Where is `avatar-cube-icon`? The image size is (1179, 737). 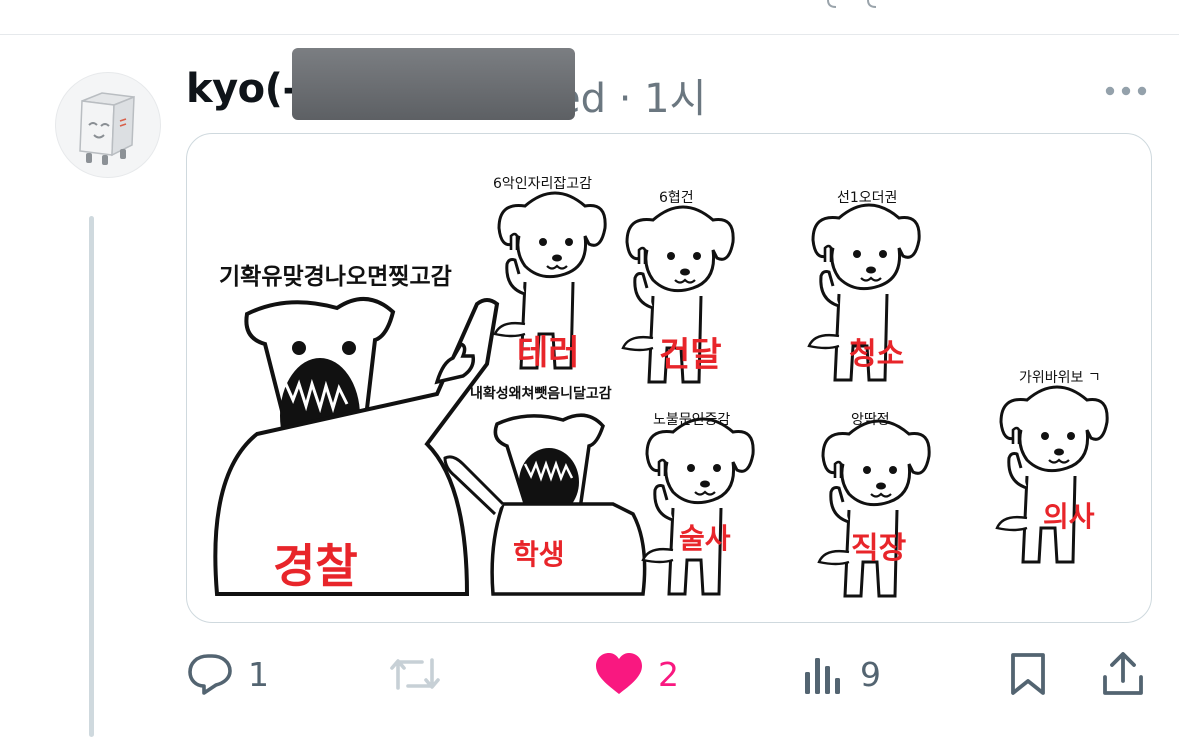
avatar-cube-icon is located at coordinates (107, 128).